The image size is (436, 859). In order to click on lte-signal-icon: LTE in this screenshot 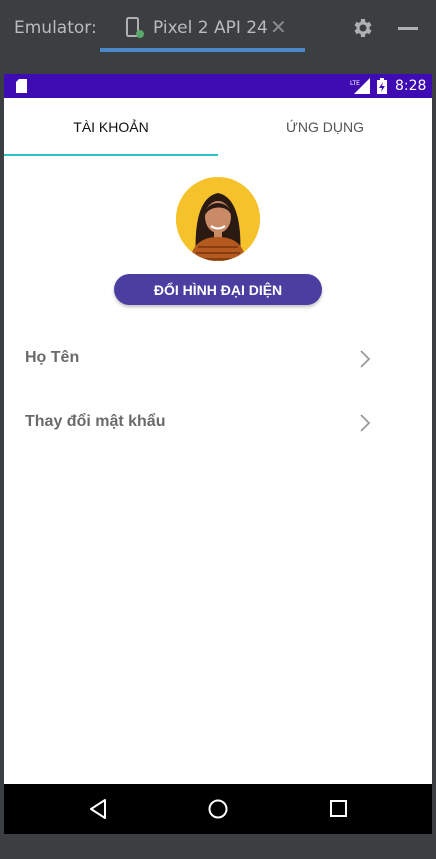, I will do `click(360, 86)`.